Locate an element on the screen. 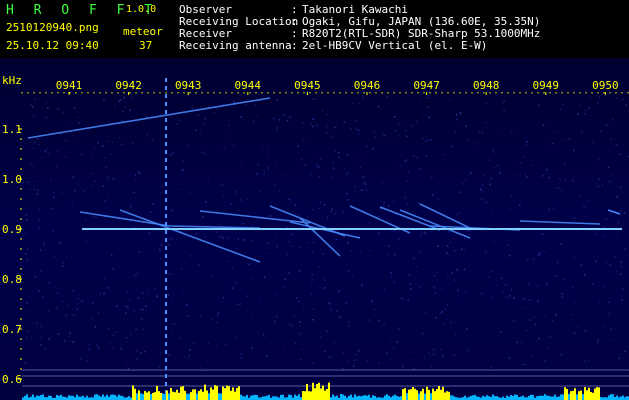 Image resolution: width=629 pixels, height=400 pixels. receiver-label: Receiver is located at coordinates (205, 33).